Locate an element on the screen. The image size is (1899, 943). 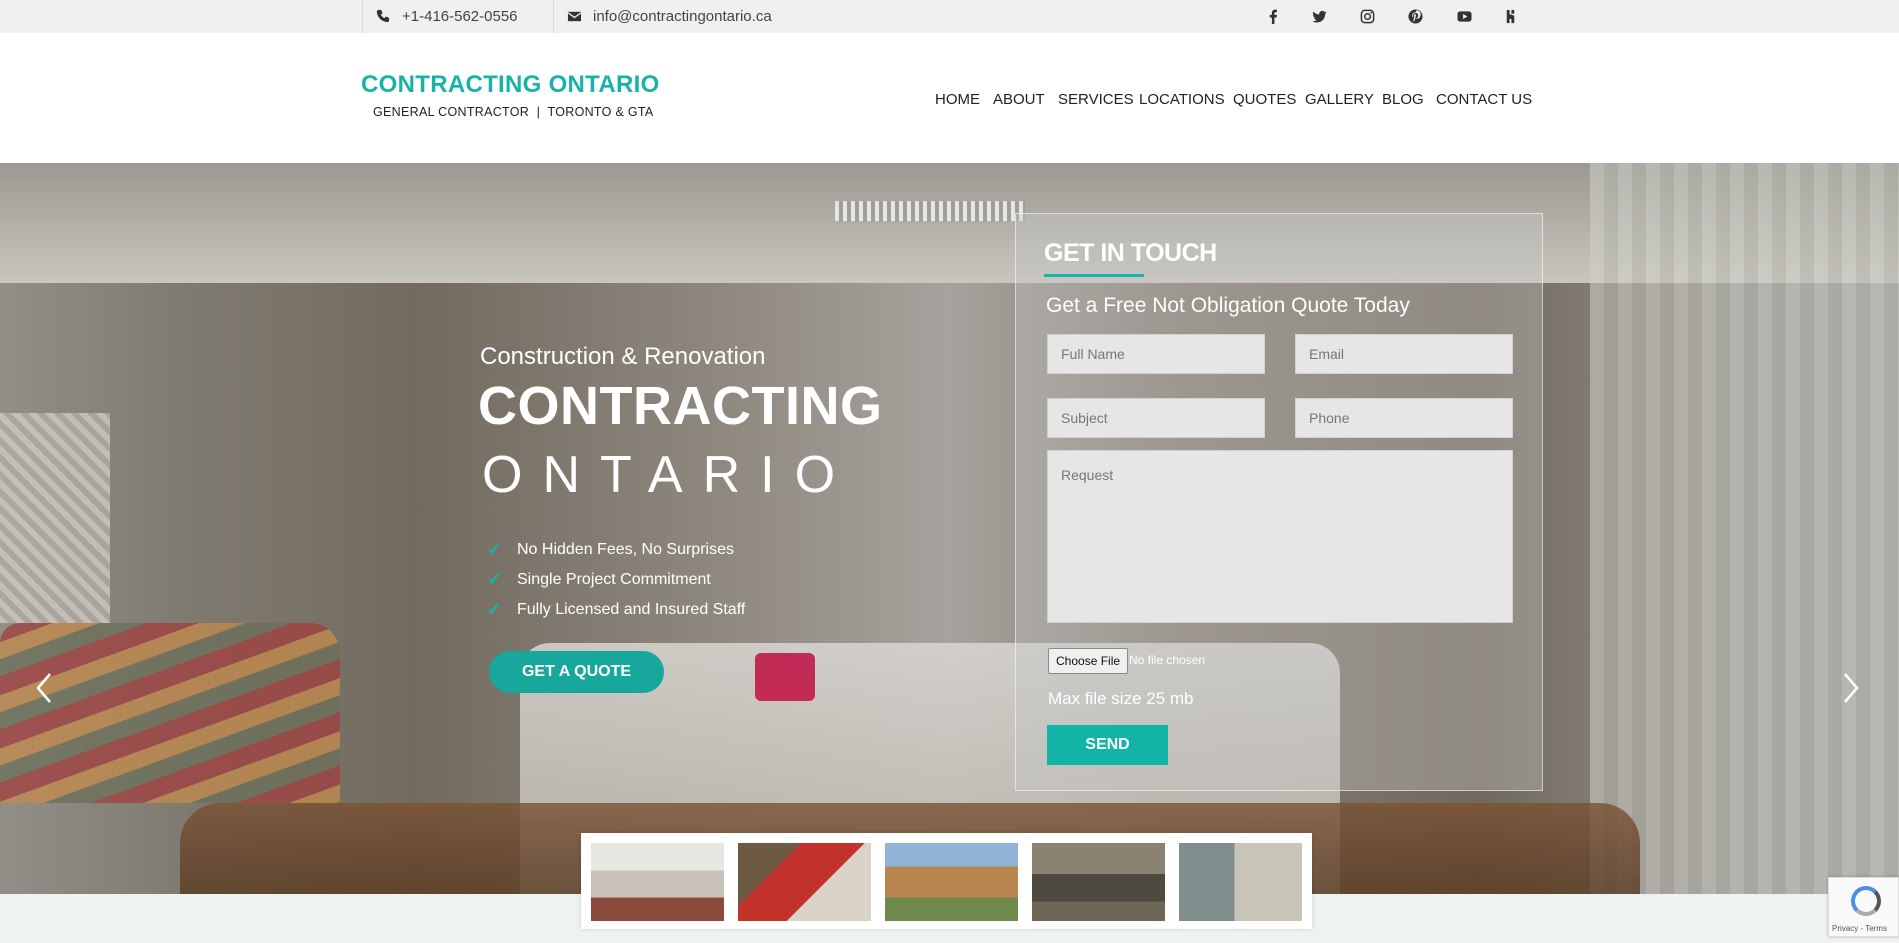
hero-check-label: Single Project Commitment is located at coordinates (614, 579).